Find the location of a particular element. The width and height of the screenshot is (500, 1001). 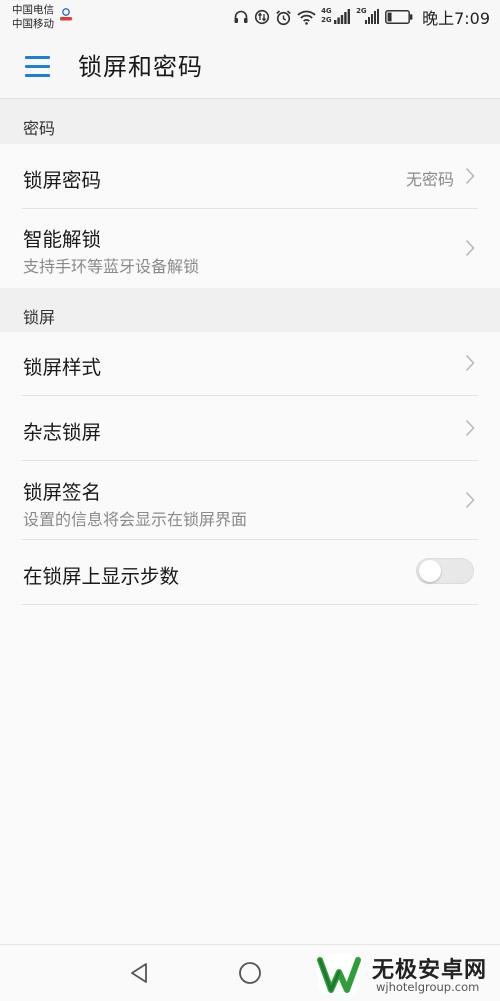

lockscreen-signature-subtitle: 设置的信息将会显示在锁屏界面 is located at coordinates (135, 519).